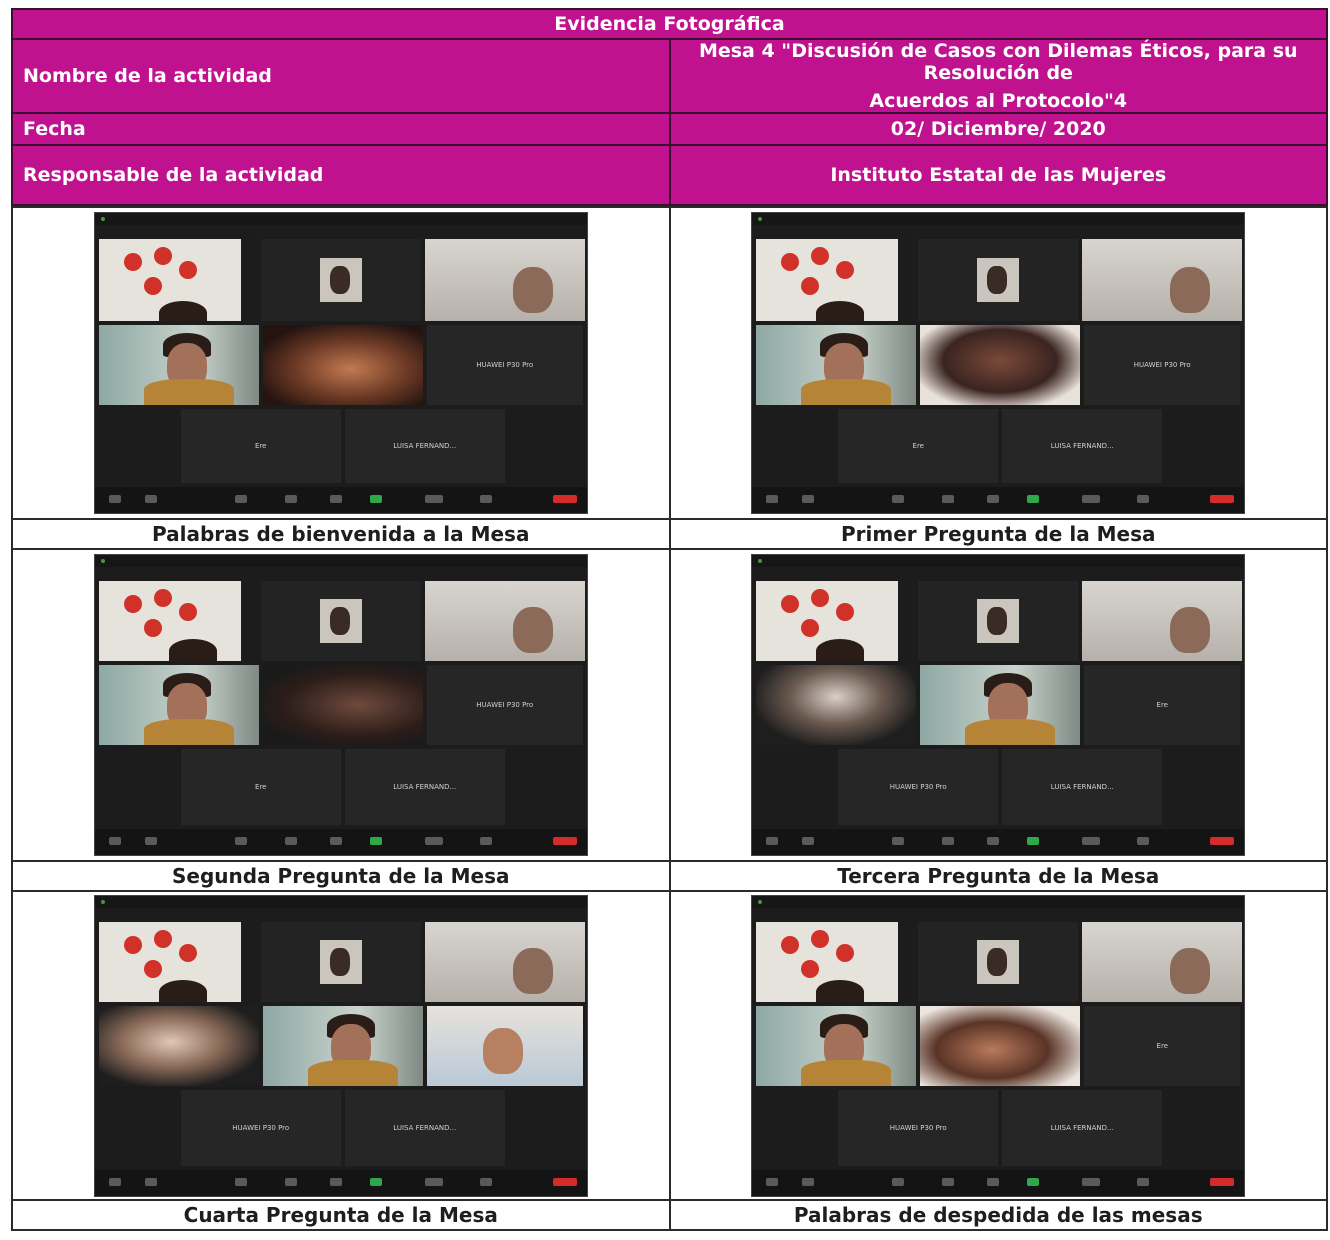 This screenshot has width=1330, height=1240. What do you see at coordinates (341, 76) in the screenshot?
I see `activity-name-label: Nombre de la actividad` at bounding box center [341, 76].